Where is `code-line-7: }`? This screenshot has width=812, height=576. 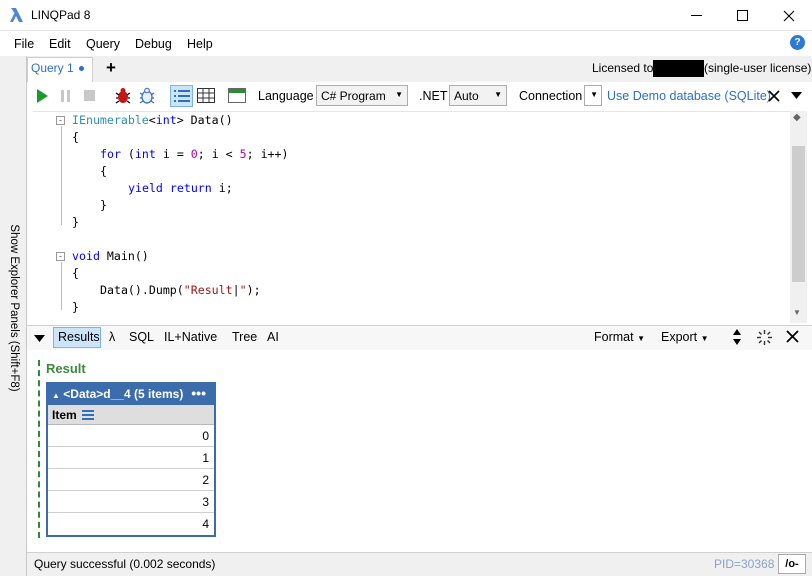 code-line-7: } is located at coordinates (75, 222).